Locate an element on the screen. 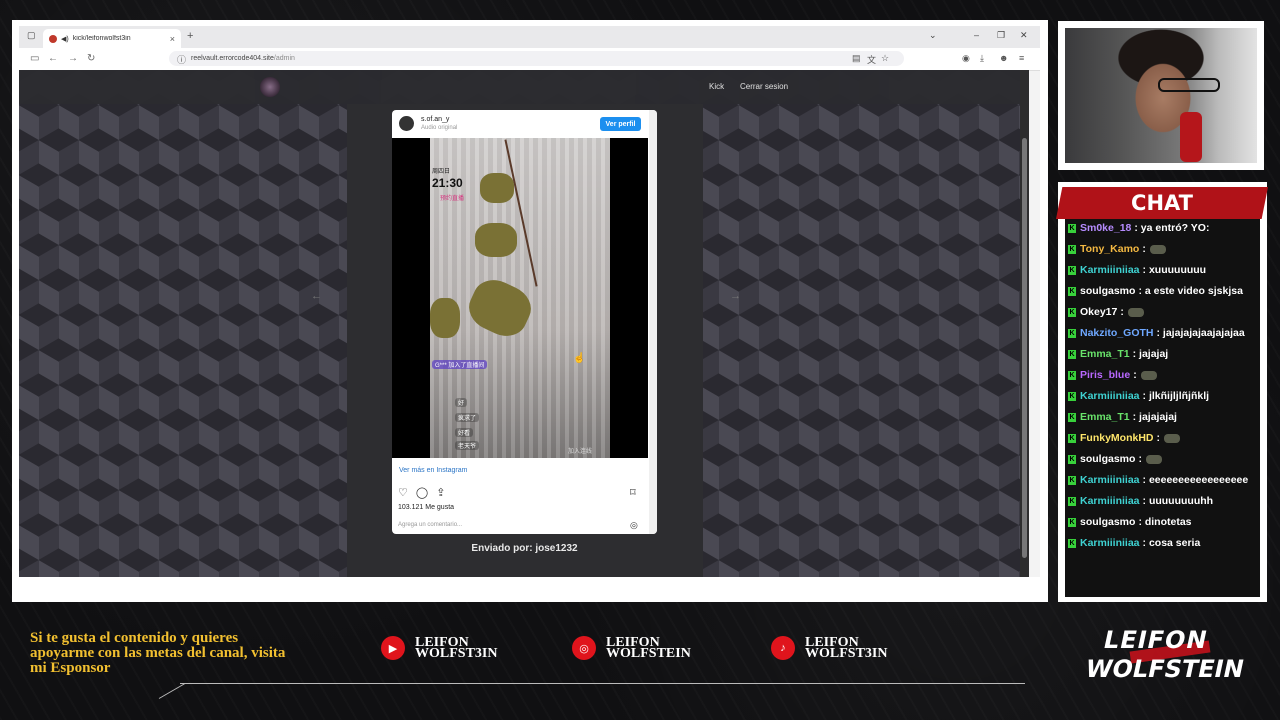 The height and width of the screenshot is (720, 1280). chat-text: : ya entró? YO: is located at coordinates (1172, 228).